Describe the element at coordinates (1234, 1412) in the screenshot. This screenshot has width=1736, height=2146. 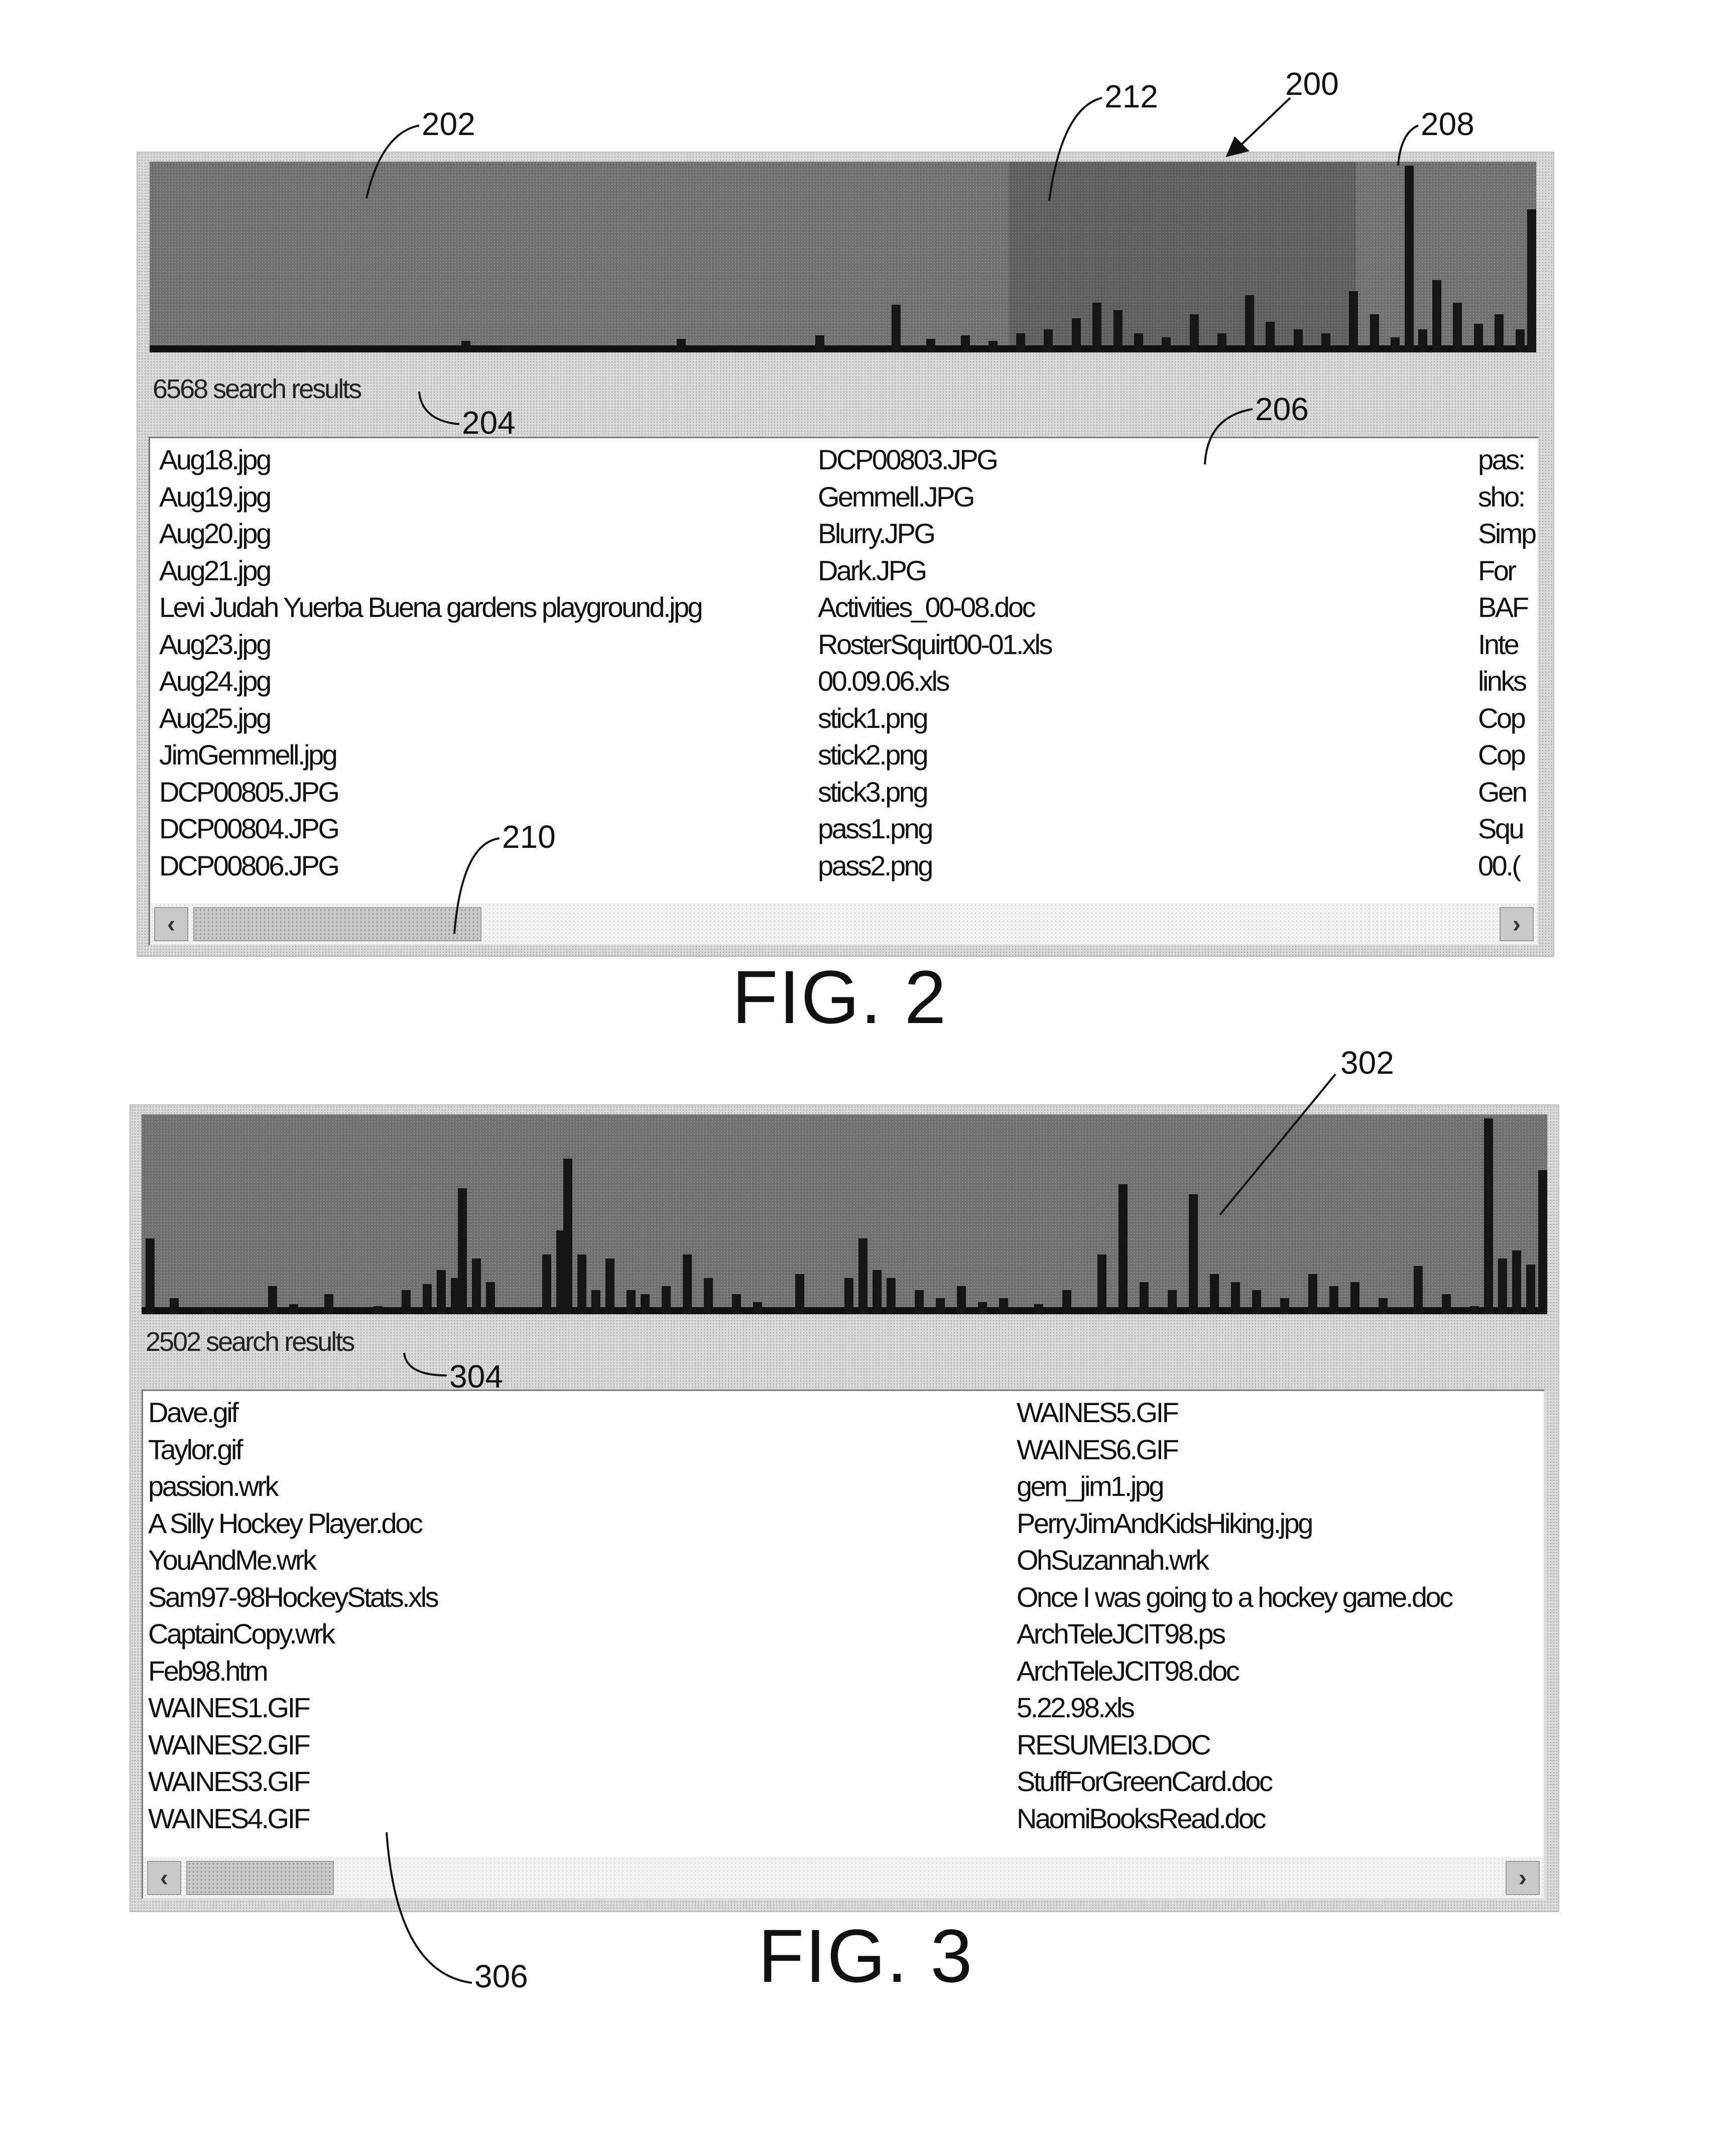
I see `result-list-item: WAINES5.GIF` at that location.